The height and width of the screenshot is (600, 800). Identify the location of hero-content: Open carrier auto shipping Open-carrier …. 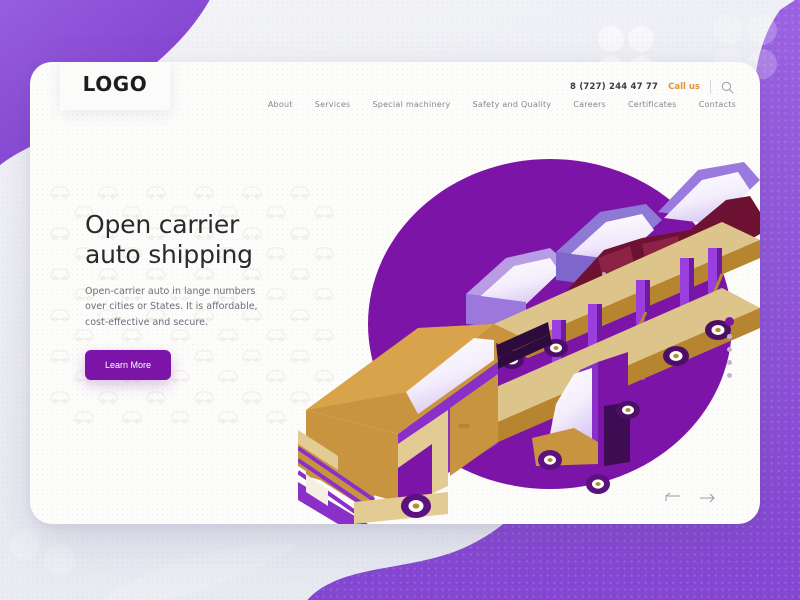
(210, 295).